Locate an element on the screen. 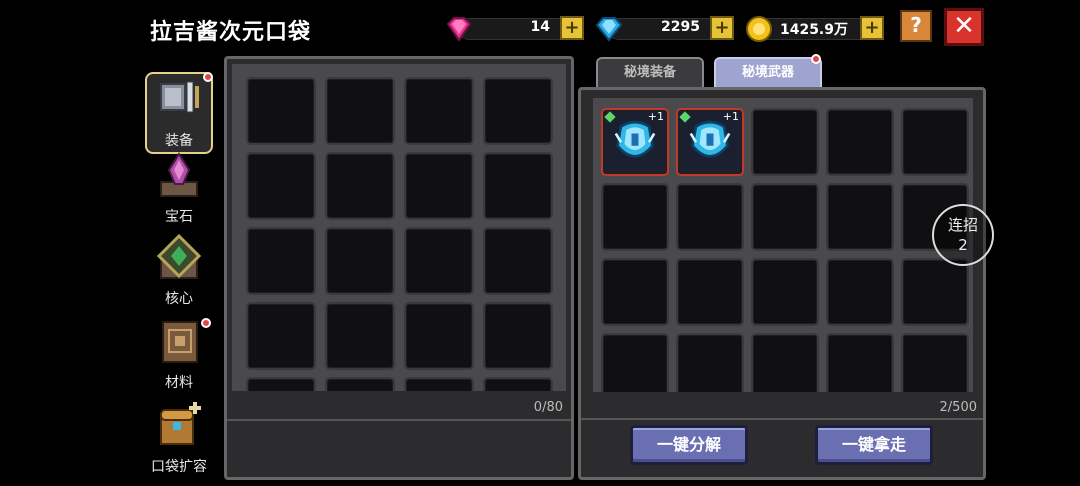 The image size is (1080, 486). sidebar-item-gems: 宝石 is located at coordinates (179, 189).